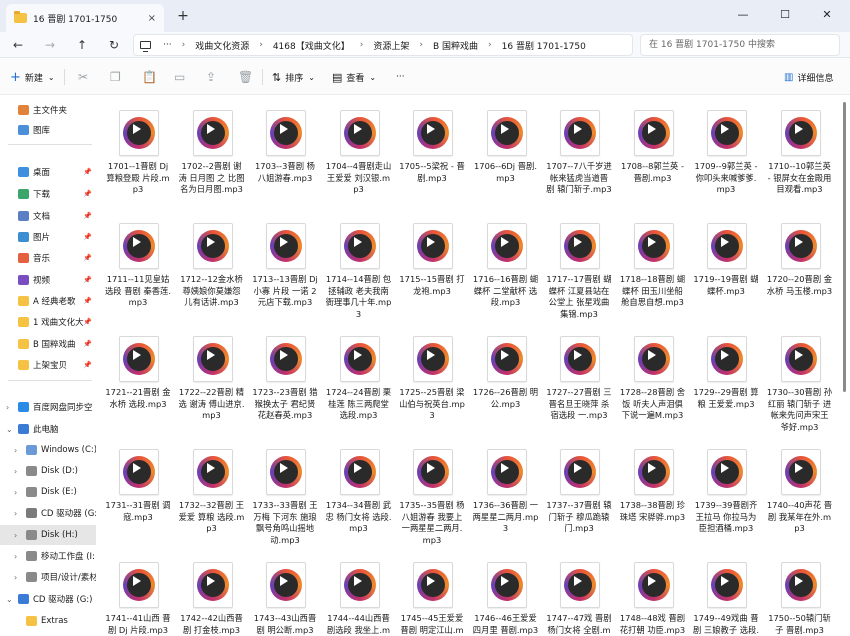 This screenshot has width=850, height=636. Describe the element at coordinates (579, 270) in the screenshot. I see `file-item: 1717--17晋剧 蝴蝶杯 江夏县站在公堂上 张星戏曲集锦.mp3` at that location.